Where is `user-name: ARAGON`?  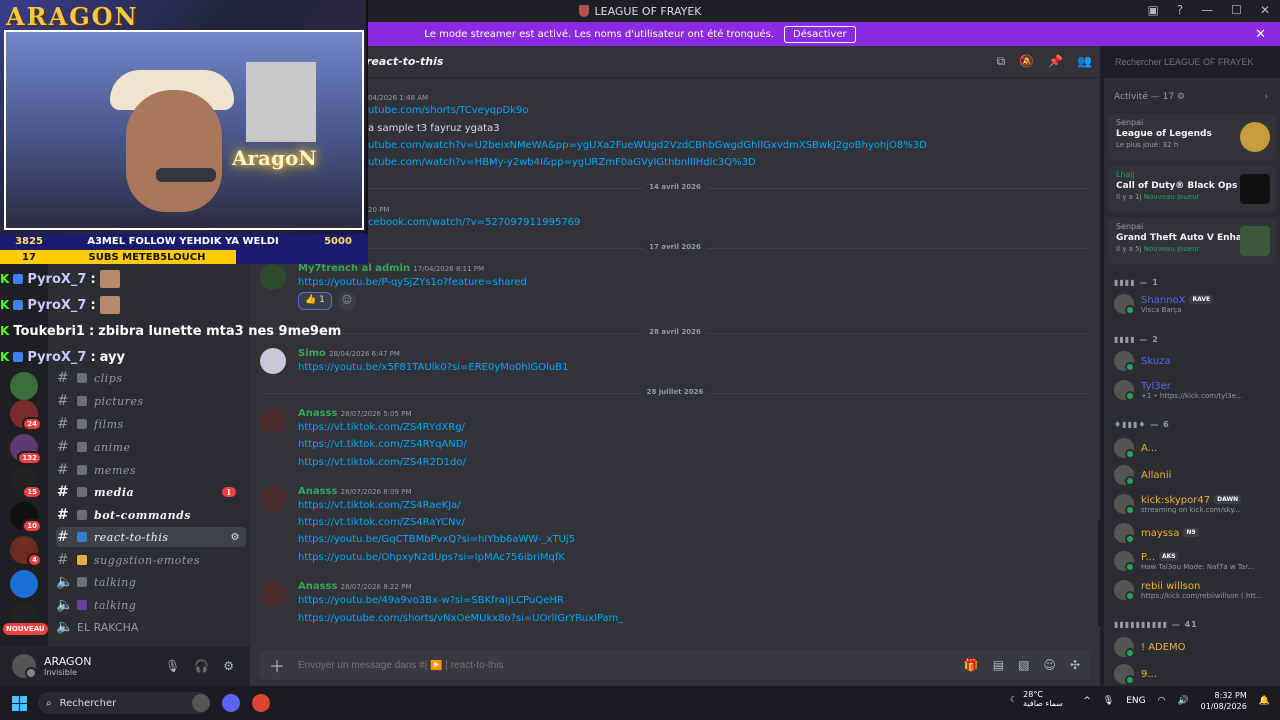
user-name: ARAGON is located at coordinates (68, 661).